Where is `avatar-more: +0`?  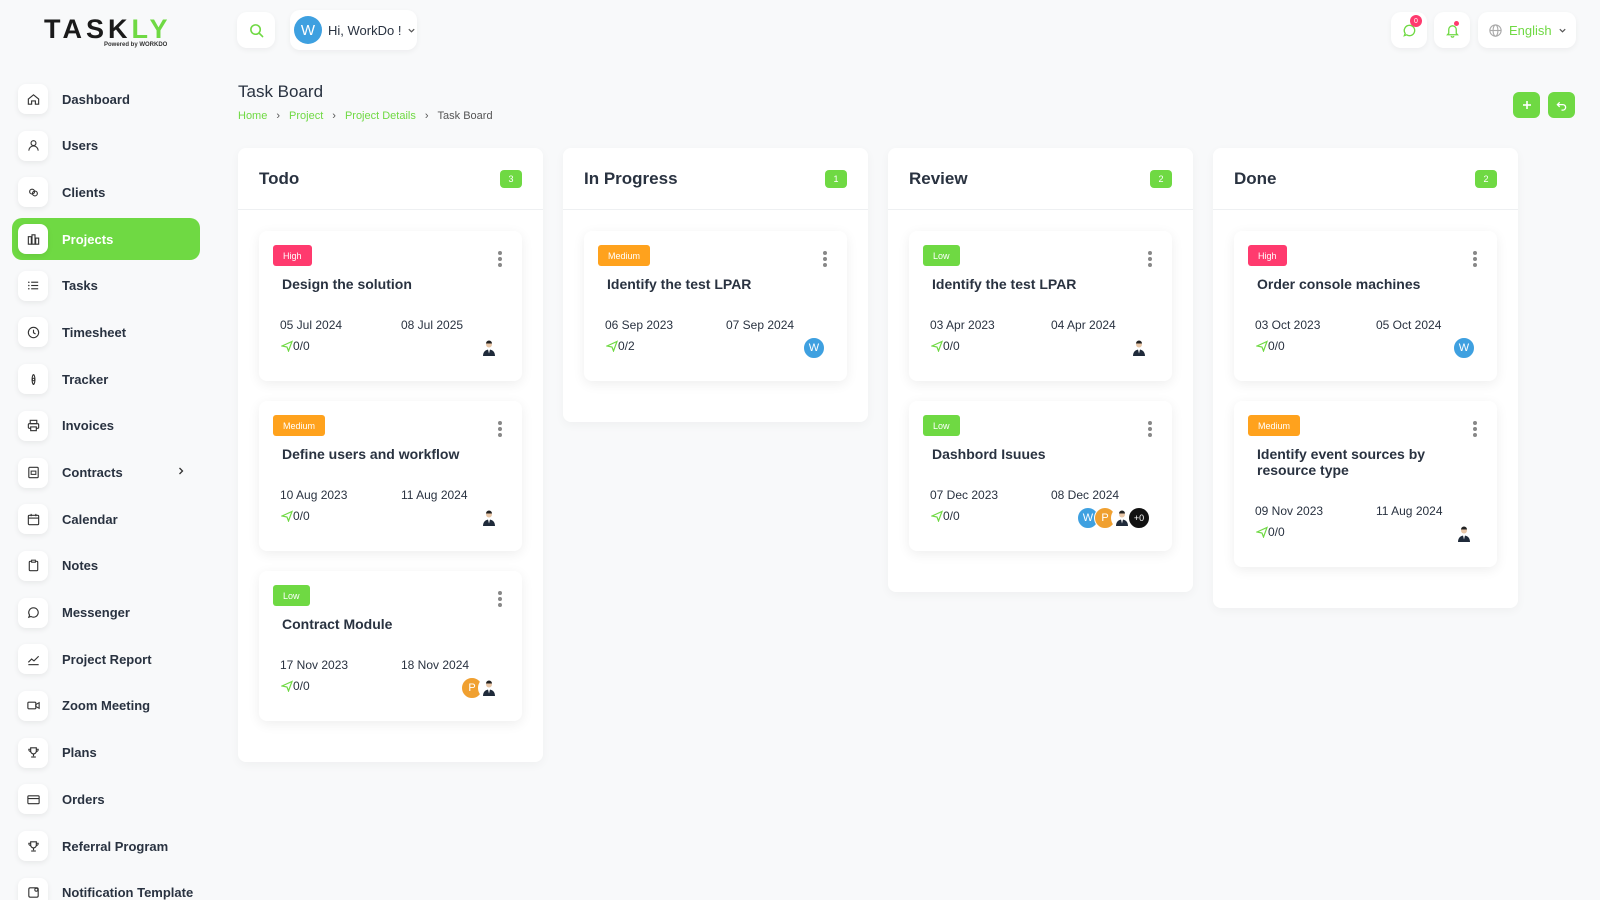 avatar-more: +0 is located at coordinates (1139, 518).